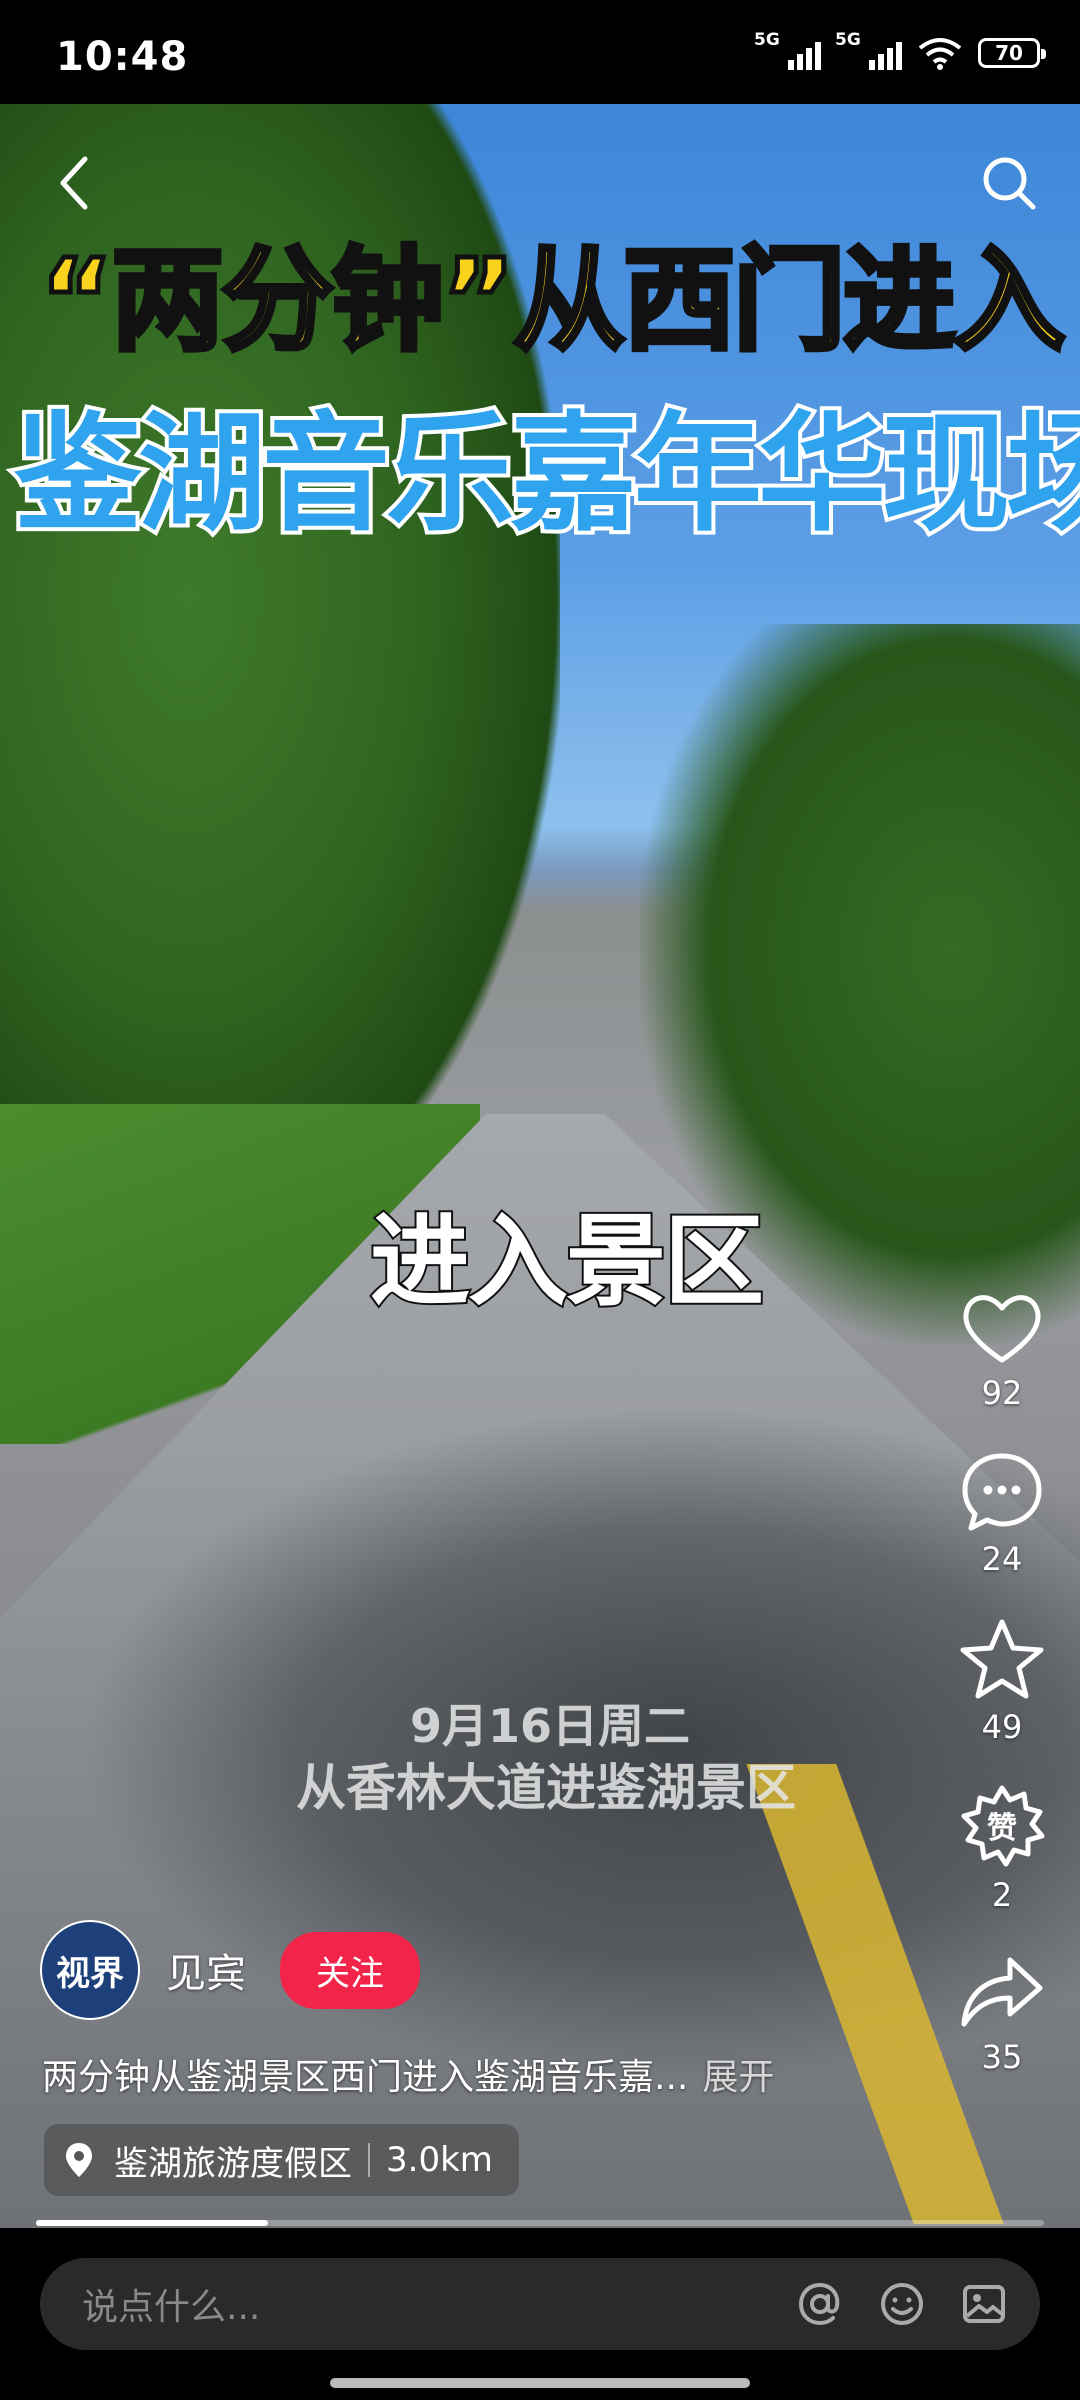 The width and height of the screenshot is (1080, 2400). I want to click on hot-burst-icon: 赞, so click(1003, 1826).